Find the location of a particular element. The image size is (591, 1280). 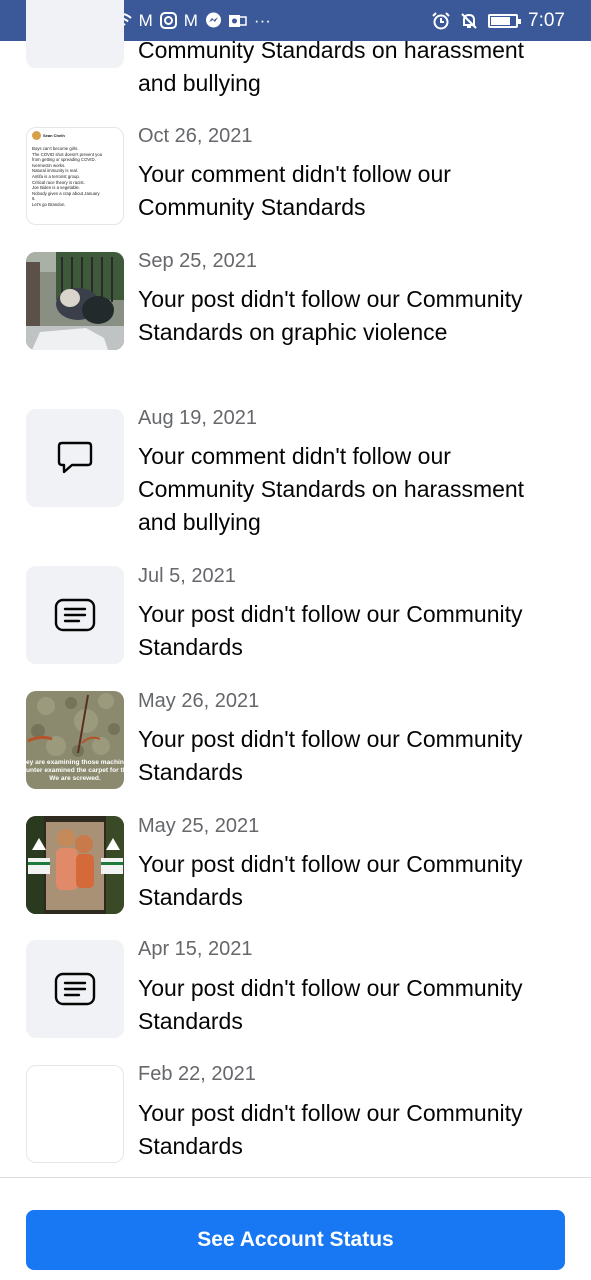

avatar is located at coordinates (36, 135).